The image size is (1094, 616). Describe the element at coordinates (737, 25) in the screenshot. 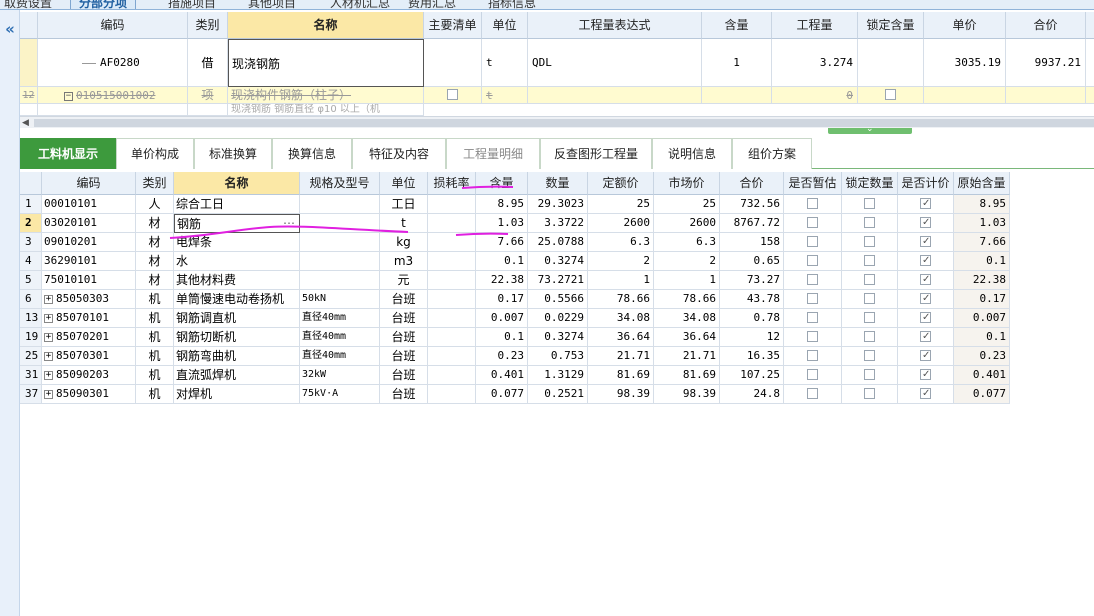

I see `upper-header-content: 含量` at that location.